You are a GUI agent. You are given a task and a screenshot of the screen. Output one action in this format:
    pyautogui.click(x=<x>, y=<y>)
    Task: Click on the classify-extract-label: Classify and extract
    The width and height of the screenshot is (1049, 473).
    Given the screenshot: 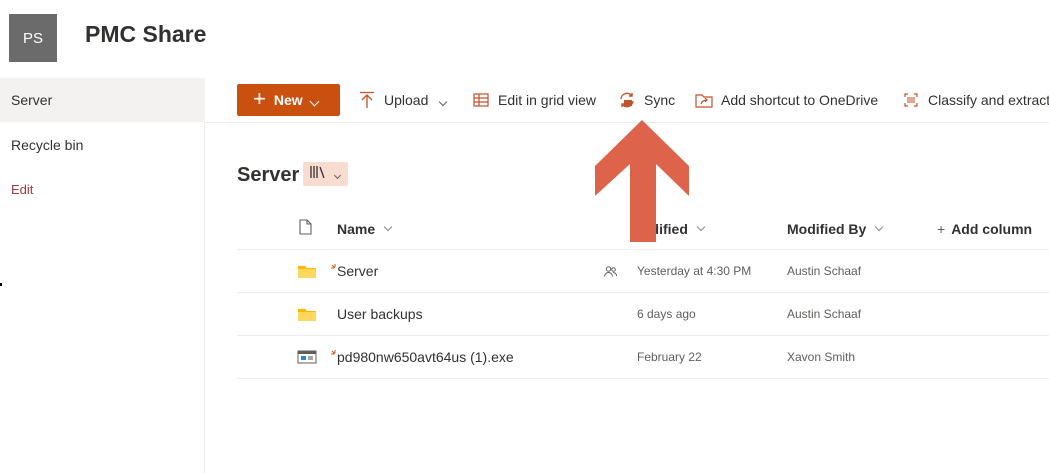 What is the action you would take?
    pyautogui.click(x=988, y=100)
    